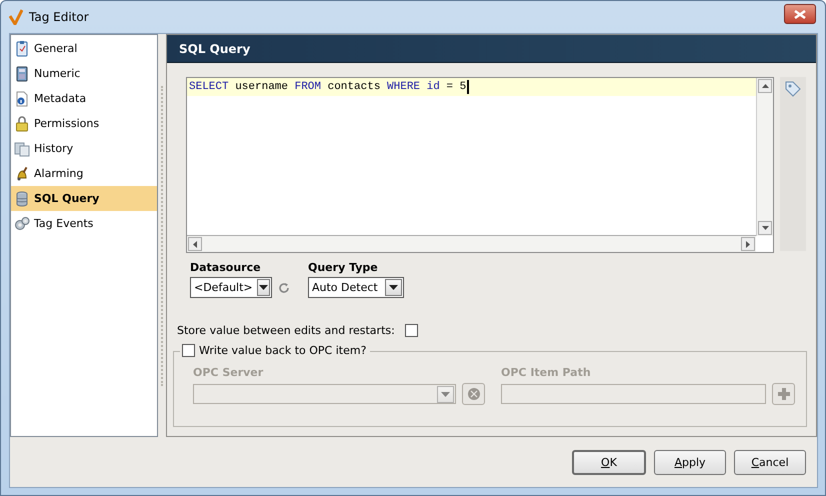 This screenshot has width=826, height=496. Describe the element at coordinates (84, 173) in the screenshot. I see `sidebar-item: Alarming` at that location.